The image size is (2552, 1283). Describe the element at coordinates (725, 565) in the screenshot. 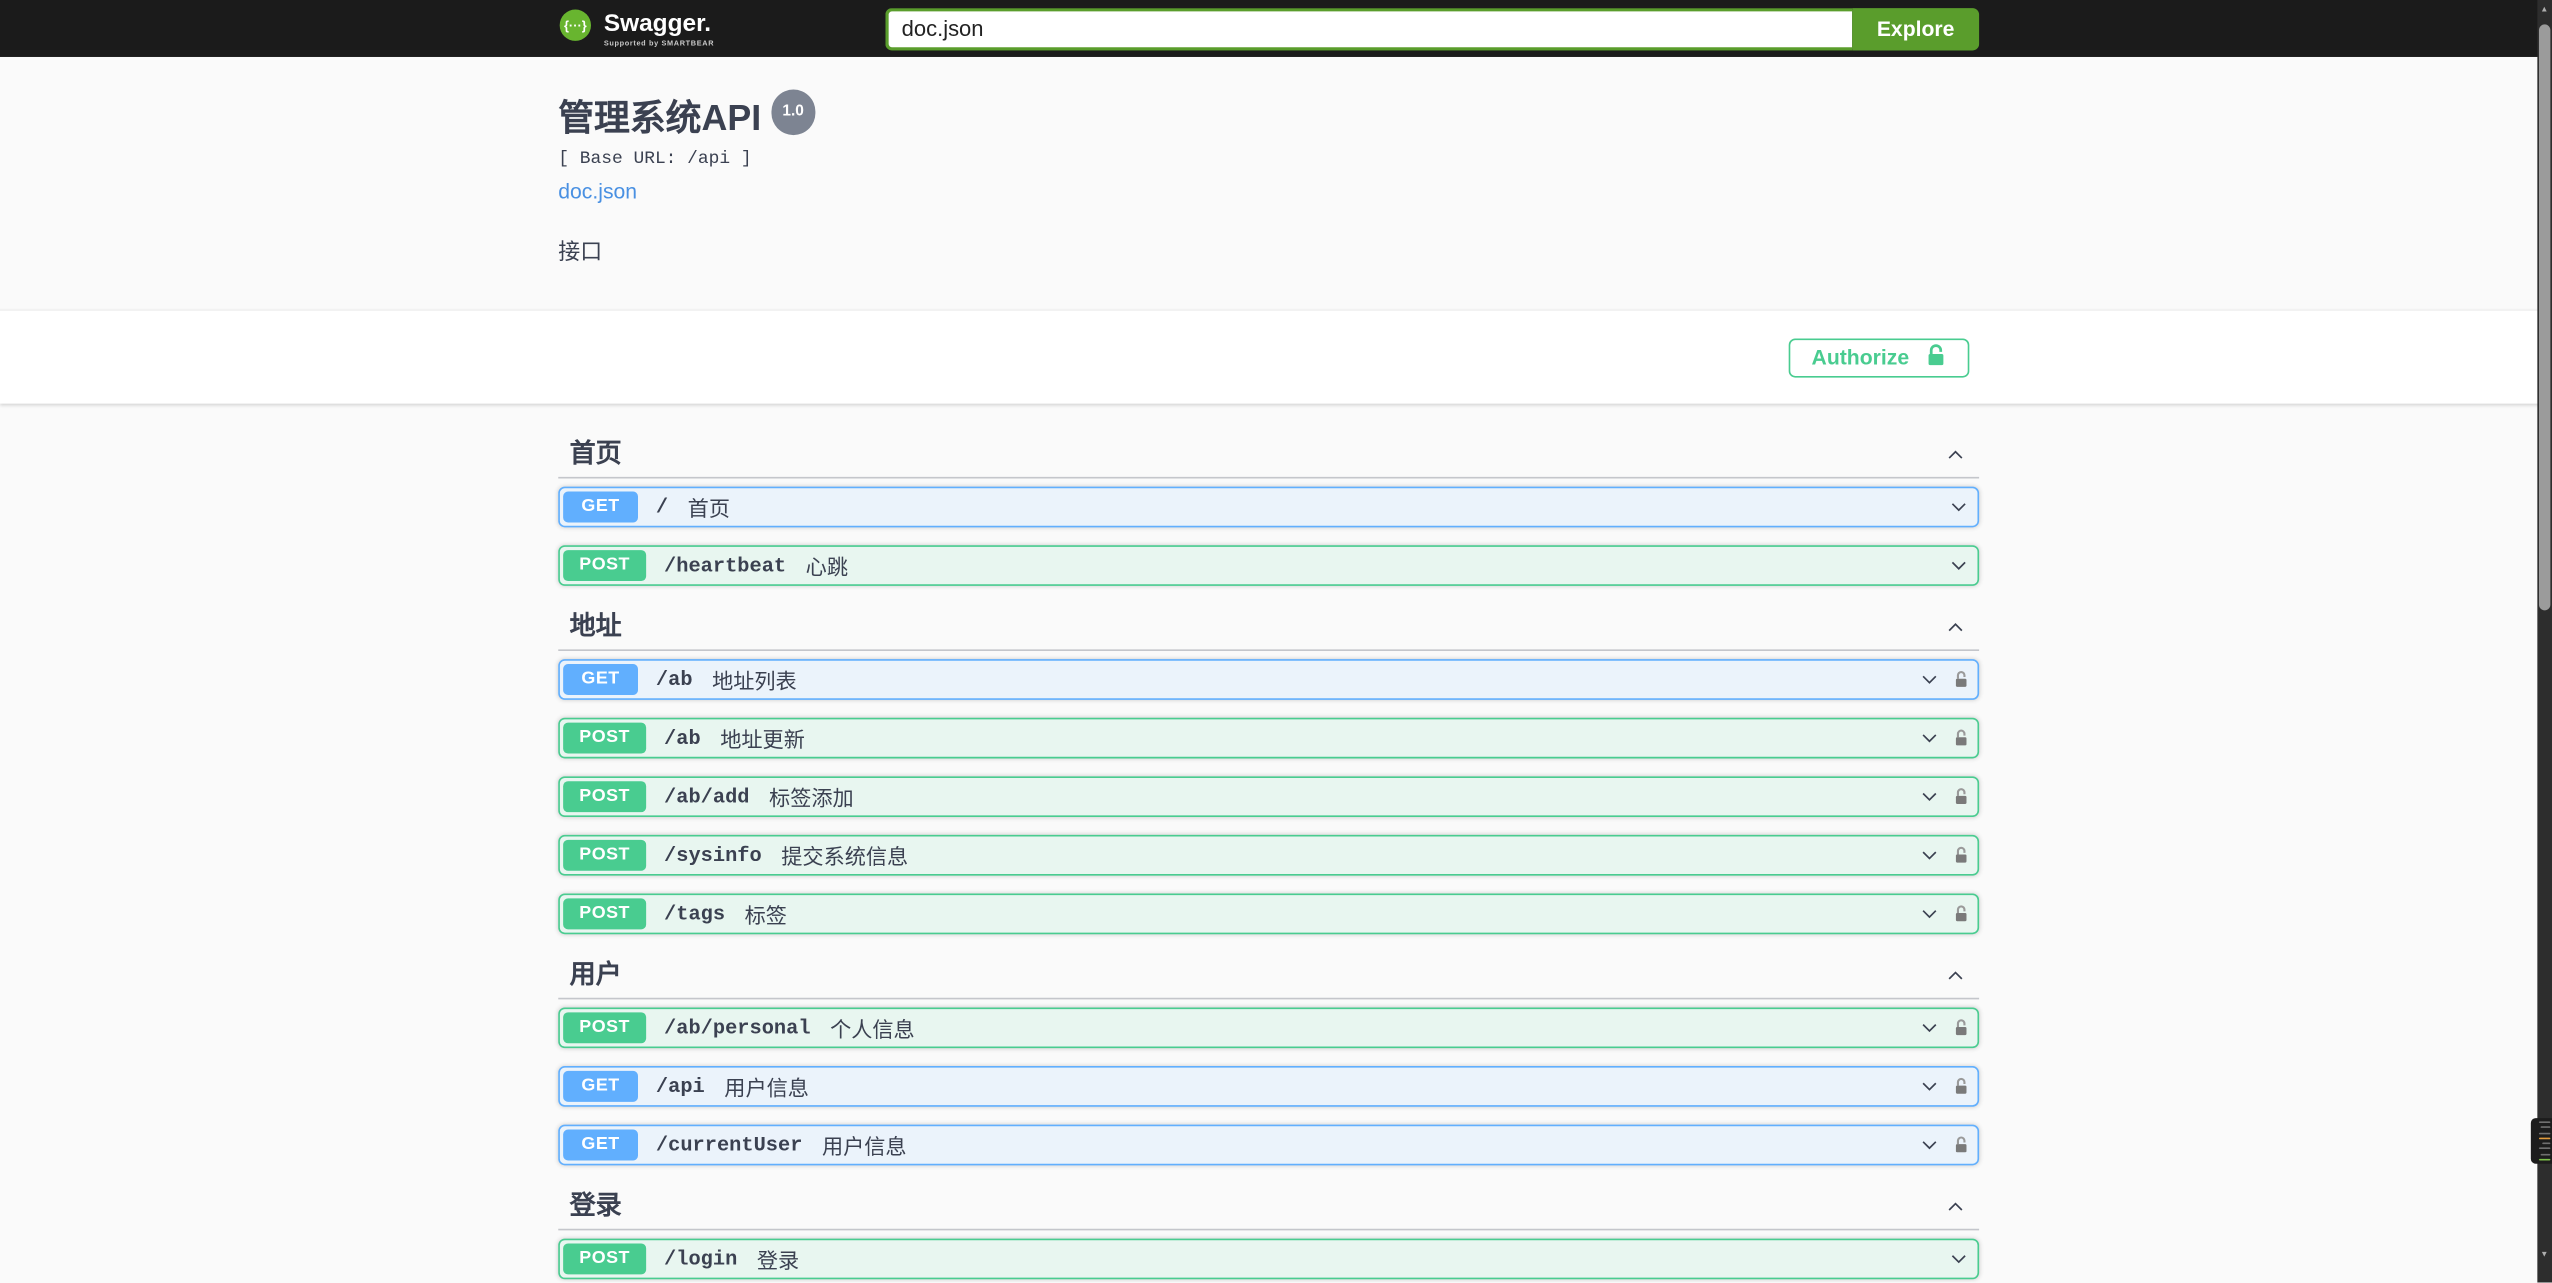

I see `operation-path: /heartbeat` at that location.